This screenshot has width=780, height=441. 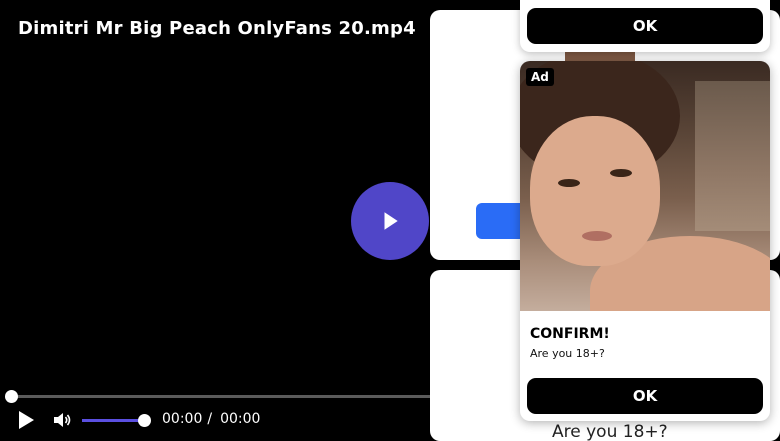 I want to click on volume-icon, so click(x=62, y=420).